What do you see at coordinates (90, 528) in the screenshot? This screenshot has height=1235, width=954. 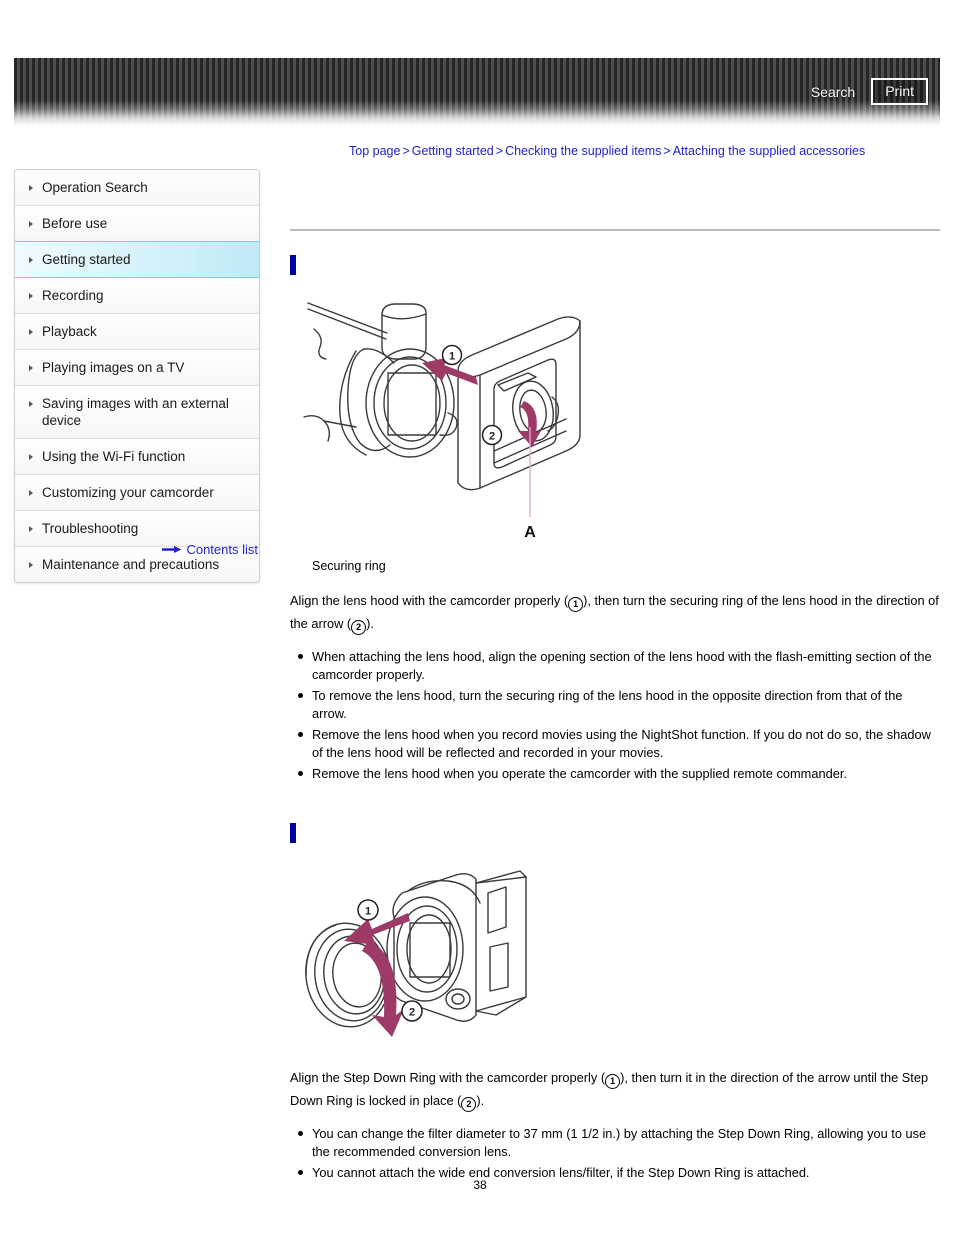 I see `sidebar-item-label: Troubleshooting` at bounding box center [90, 528].